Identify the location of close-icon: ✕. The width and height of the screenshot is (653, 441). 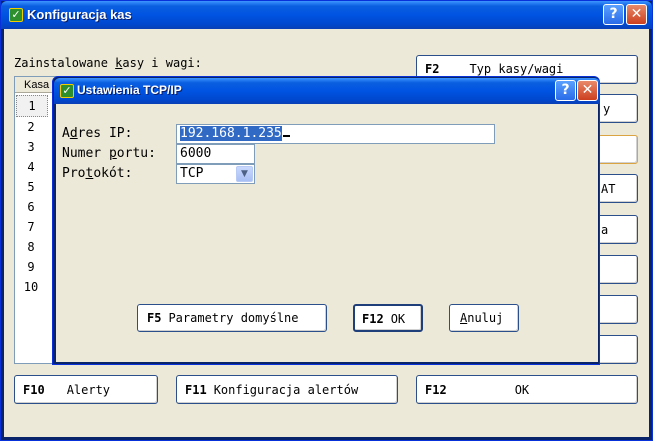
(636, 14).